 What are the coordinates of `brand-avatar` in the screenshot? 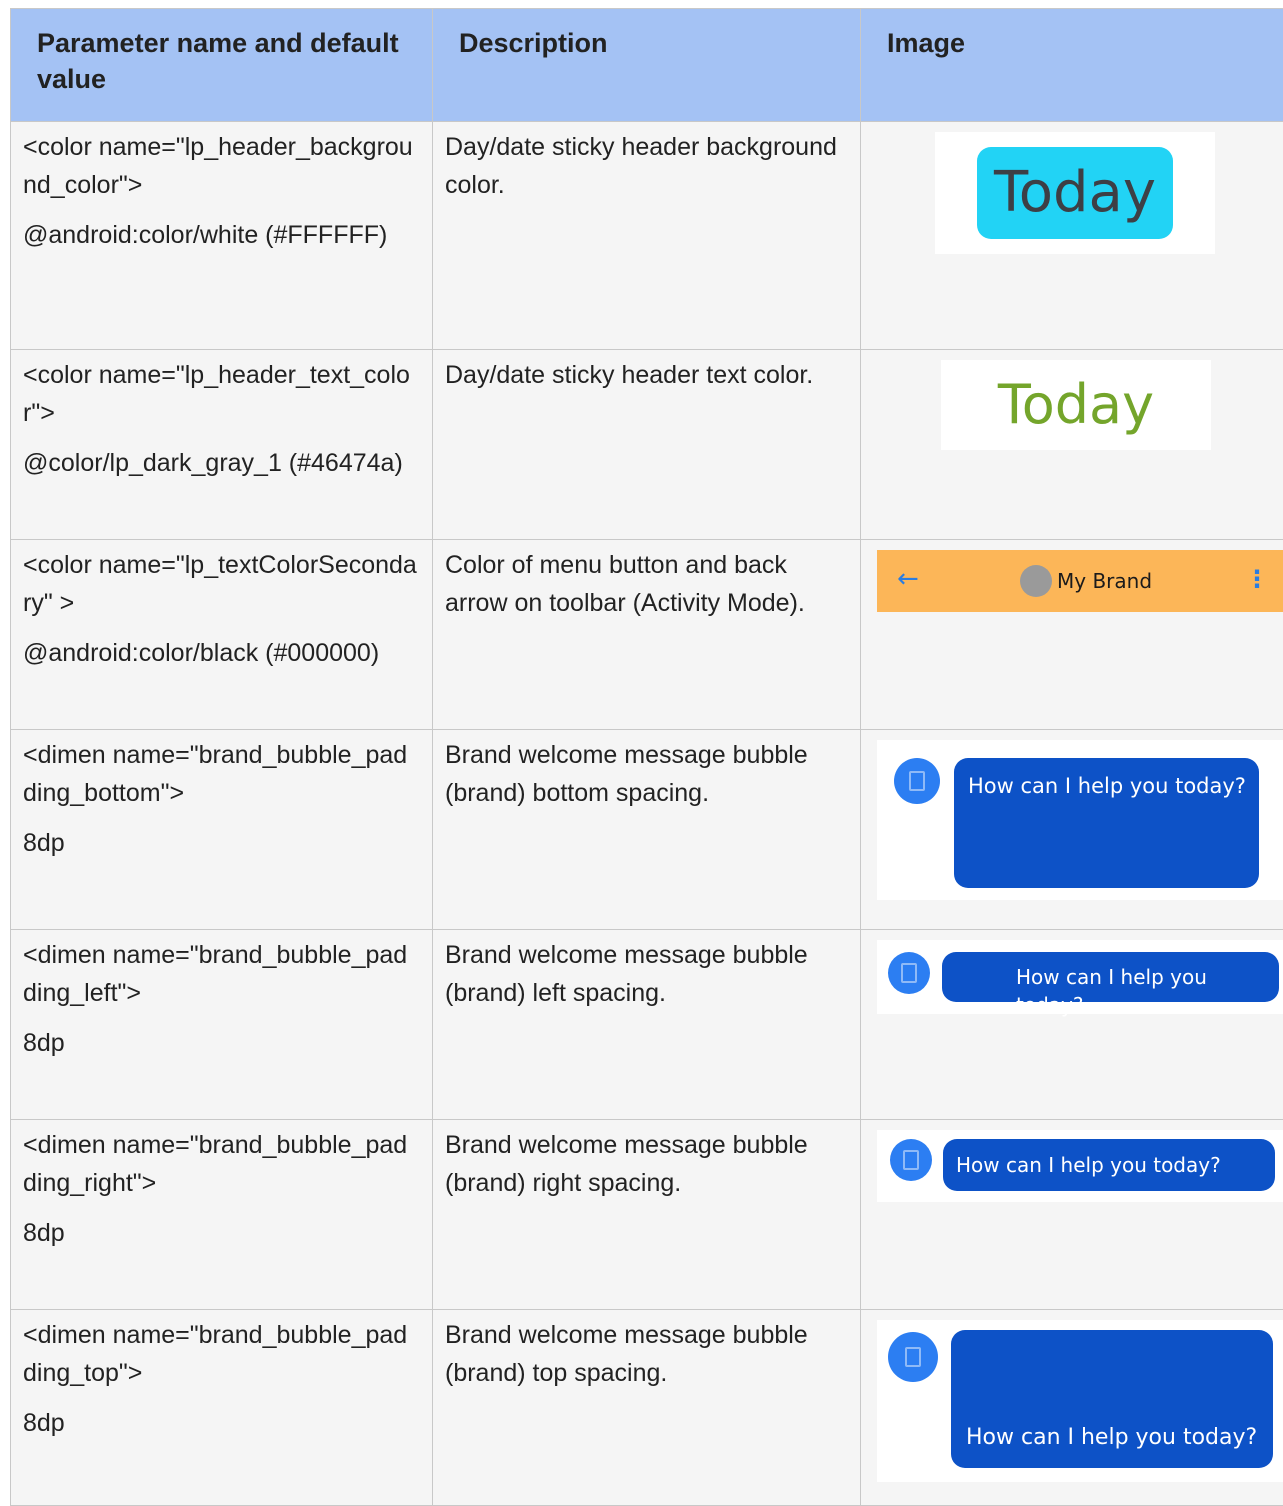 It's located at (1036, 581).